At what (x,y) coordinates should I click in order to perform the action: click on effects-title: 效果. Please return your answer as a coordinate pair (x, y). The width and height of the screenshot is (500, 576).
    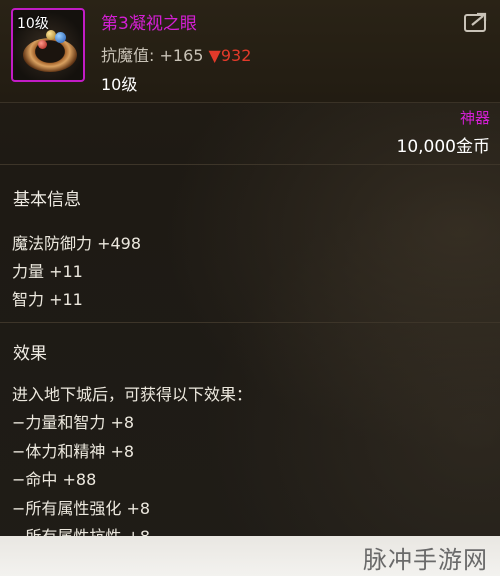
    Looking at the image, I should click on (30, 354).